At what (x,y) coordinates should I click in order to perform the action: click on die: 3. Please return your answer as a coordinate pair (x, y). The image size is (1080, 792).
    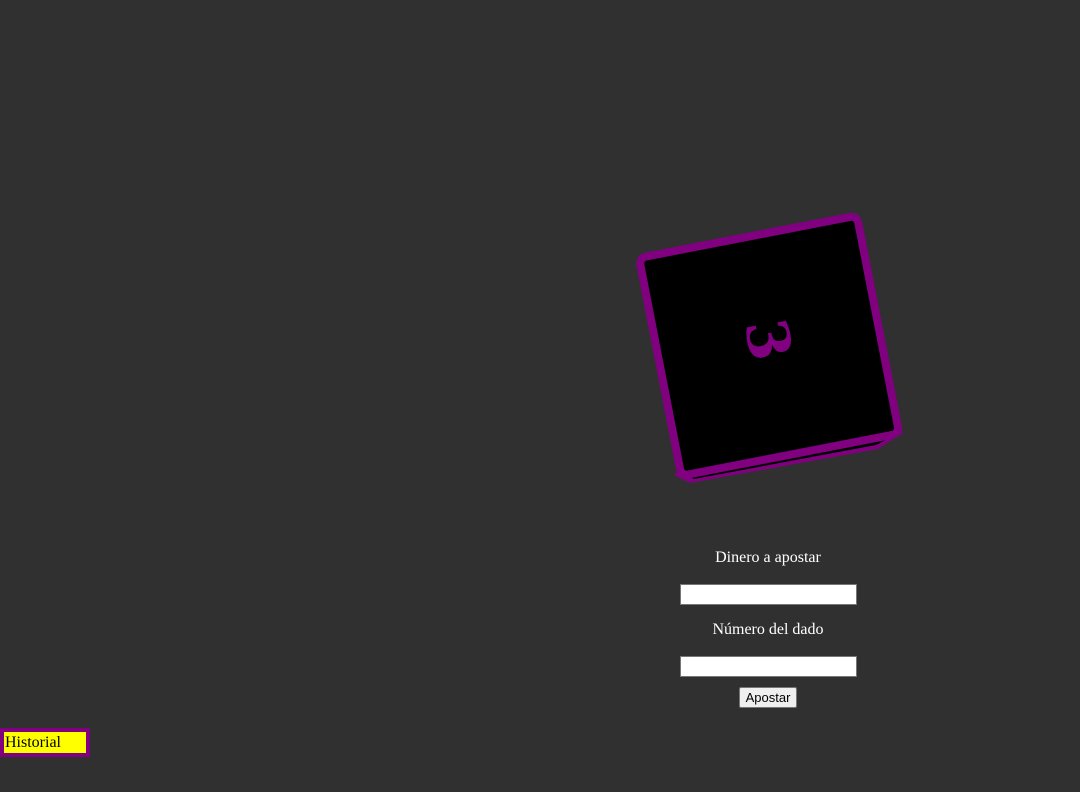
    Looking at the image, I should click on (775, 350).